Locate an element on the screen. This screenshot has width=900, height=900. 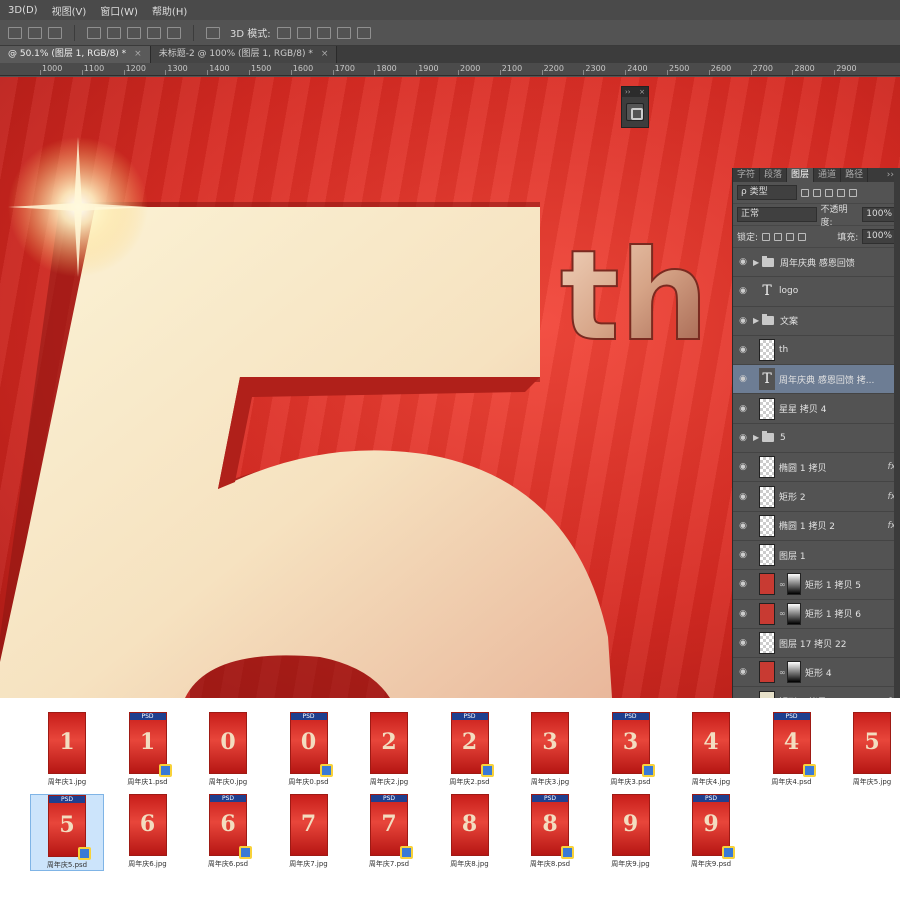
layer-row: ◉ ▶ 5 is located at coordinates (816, 439).